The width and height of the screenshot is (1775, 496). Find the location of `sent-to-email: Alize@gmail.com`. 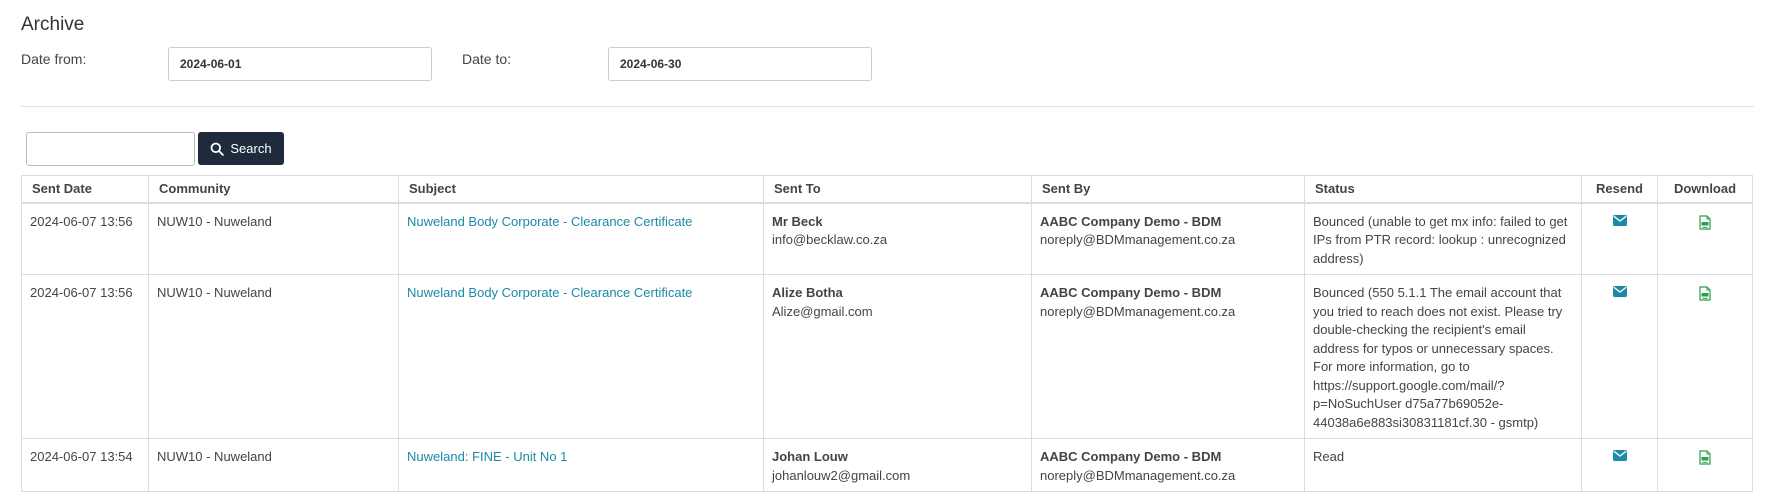

sent-to-email: Alize@gmail.com is located at coordinates (822, 311).